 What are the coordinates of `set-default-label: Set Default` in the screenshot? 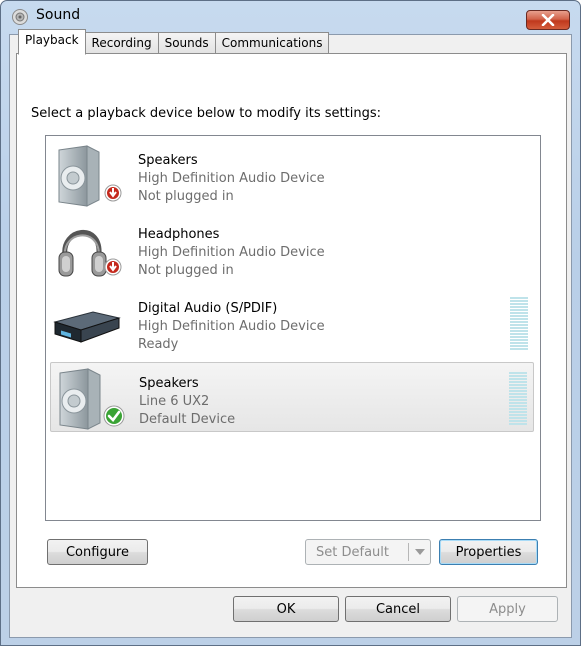 It's located at (352, 552).